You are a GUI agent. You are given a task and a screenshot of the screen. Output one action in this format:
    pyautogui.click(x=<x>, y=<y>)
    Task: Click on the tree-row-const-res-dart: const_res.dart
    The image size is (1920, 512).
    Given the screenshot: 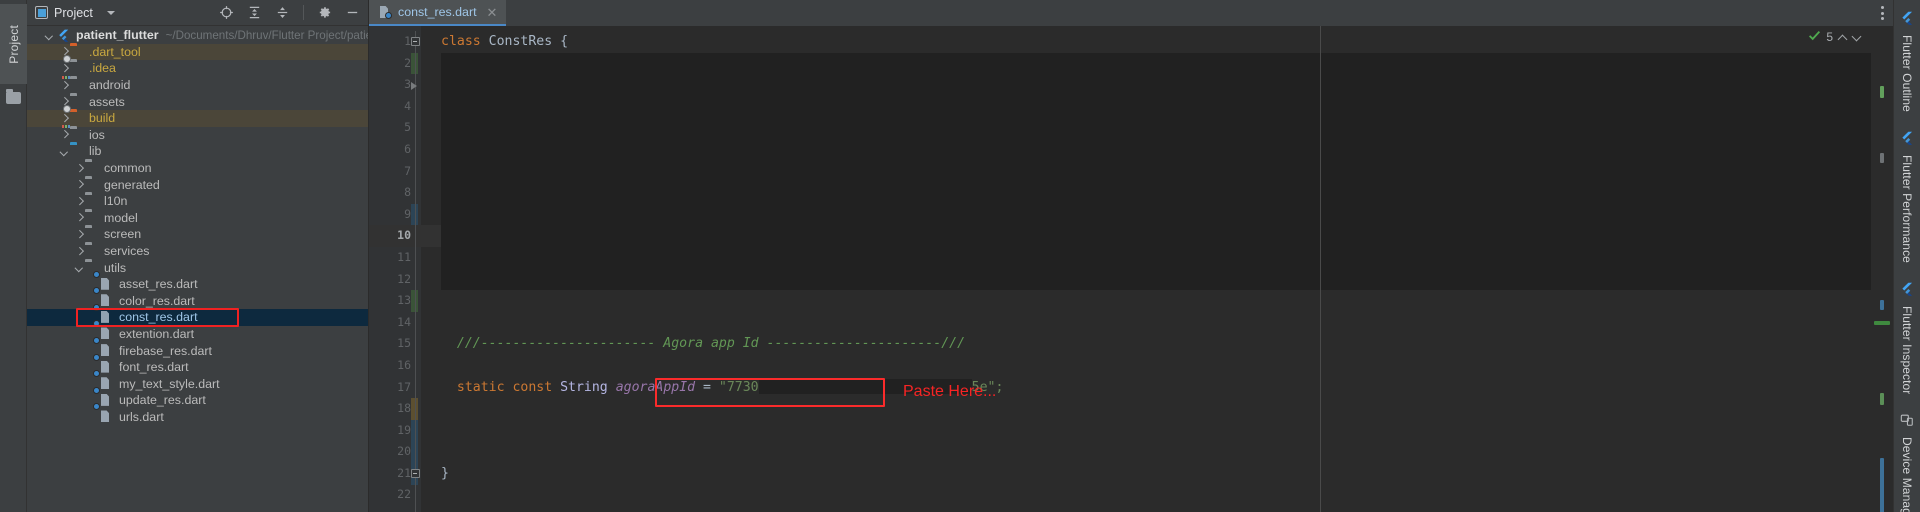 What is the action you would take?
    pyautogui.click(x=197, y=314)
    